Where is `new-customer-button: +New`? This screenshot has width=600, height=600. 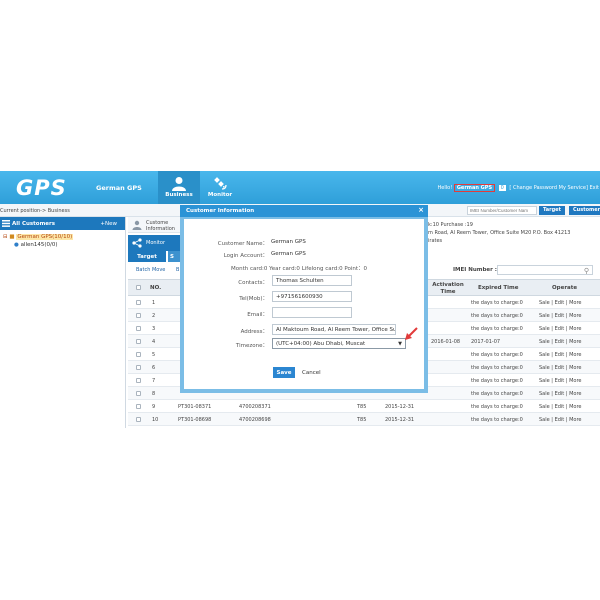
new-customer-button: +New is located at coordinates (108, 224).